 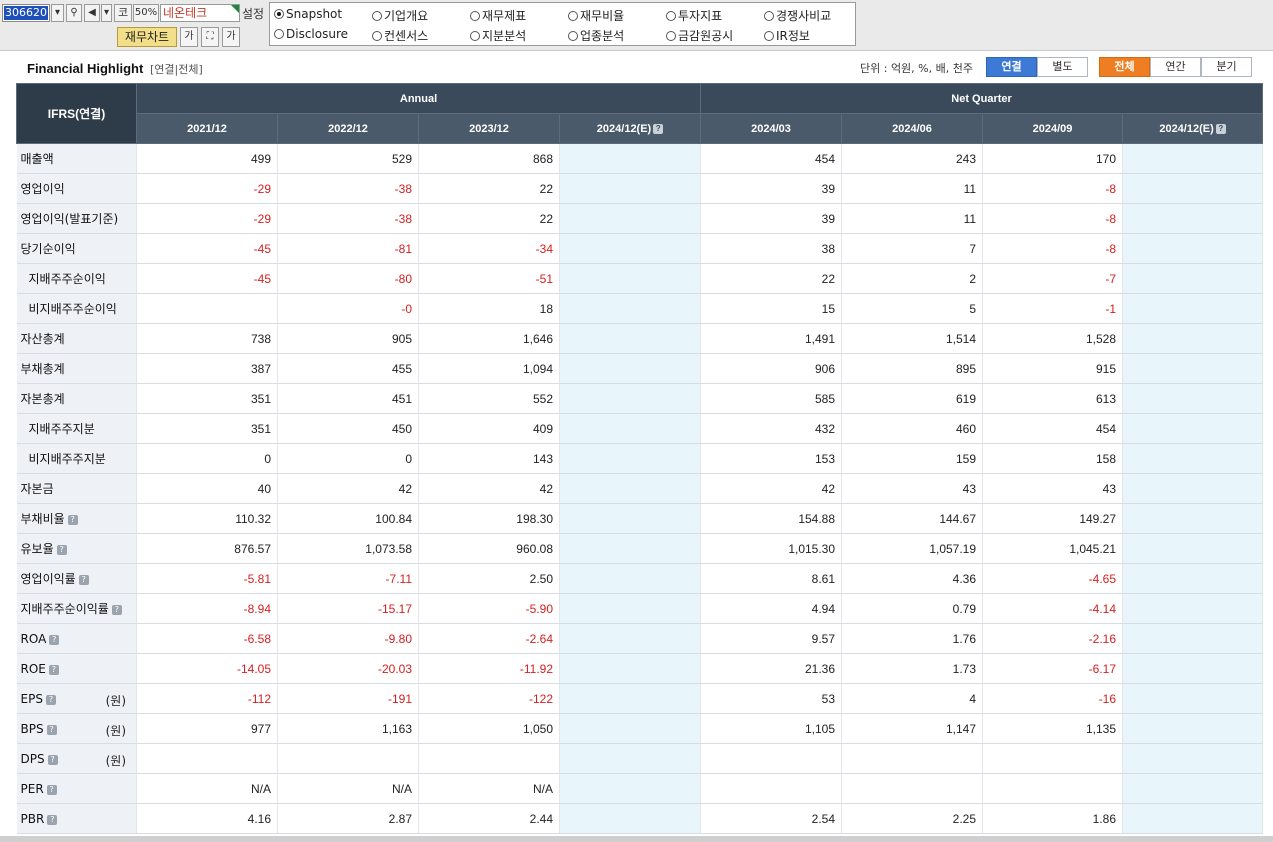 I want to click on table-cell: 960.08, so click(x=489, y=548).